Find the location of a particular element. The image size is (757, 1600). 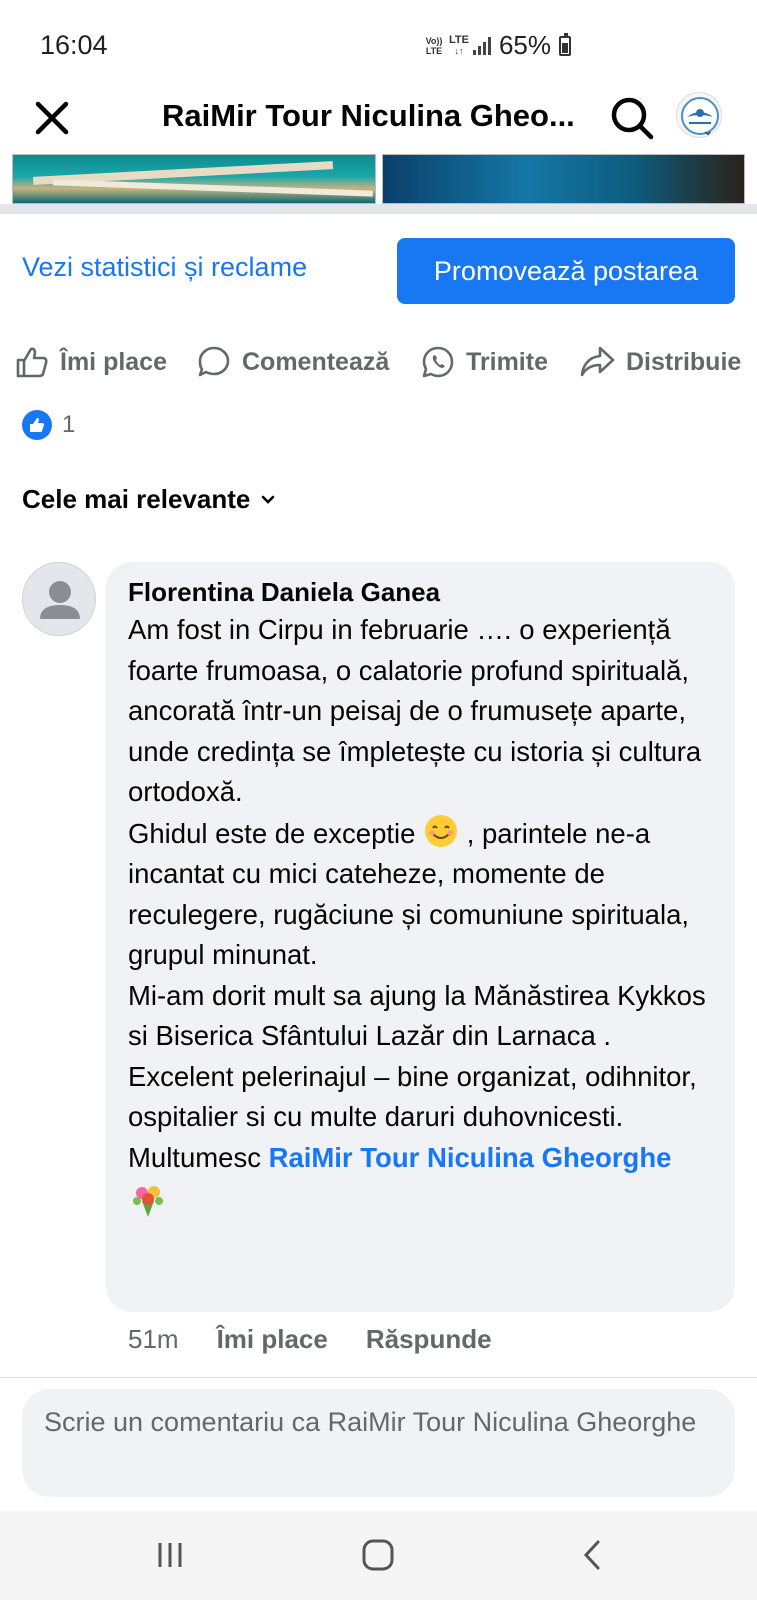

home-button is located at coordinates (378, 1555).